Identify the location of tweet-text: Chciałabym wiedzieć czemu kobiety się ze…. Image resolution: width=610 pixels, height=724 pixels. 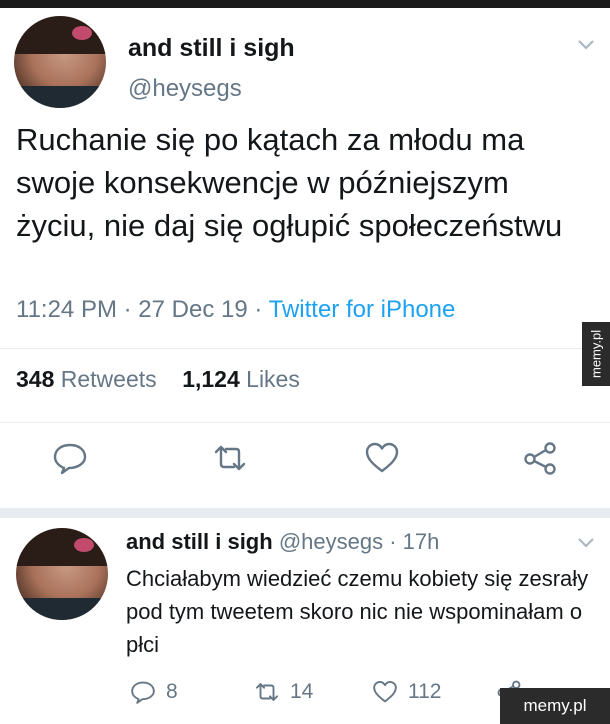
(357, 611).